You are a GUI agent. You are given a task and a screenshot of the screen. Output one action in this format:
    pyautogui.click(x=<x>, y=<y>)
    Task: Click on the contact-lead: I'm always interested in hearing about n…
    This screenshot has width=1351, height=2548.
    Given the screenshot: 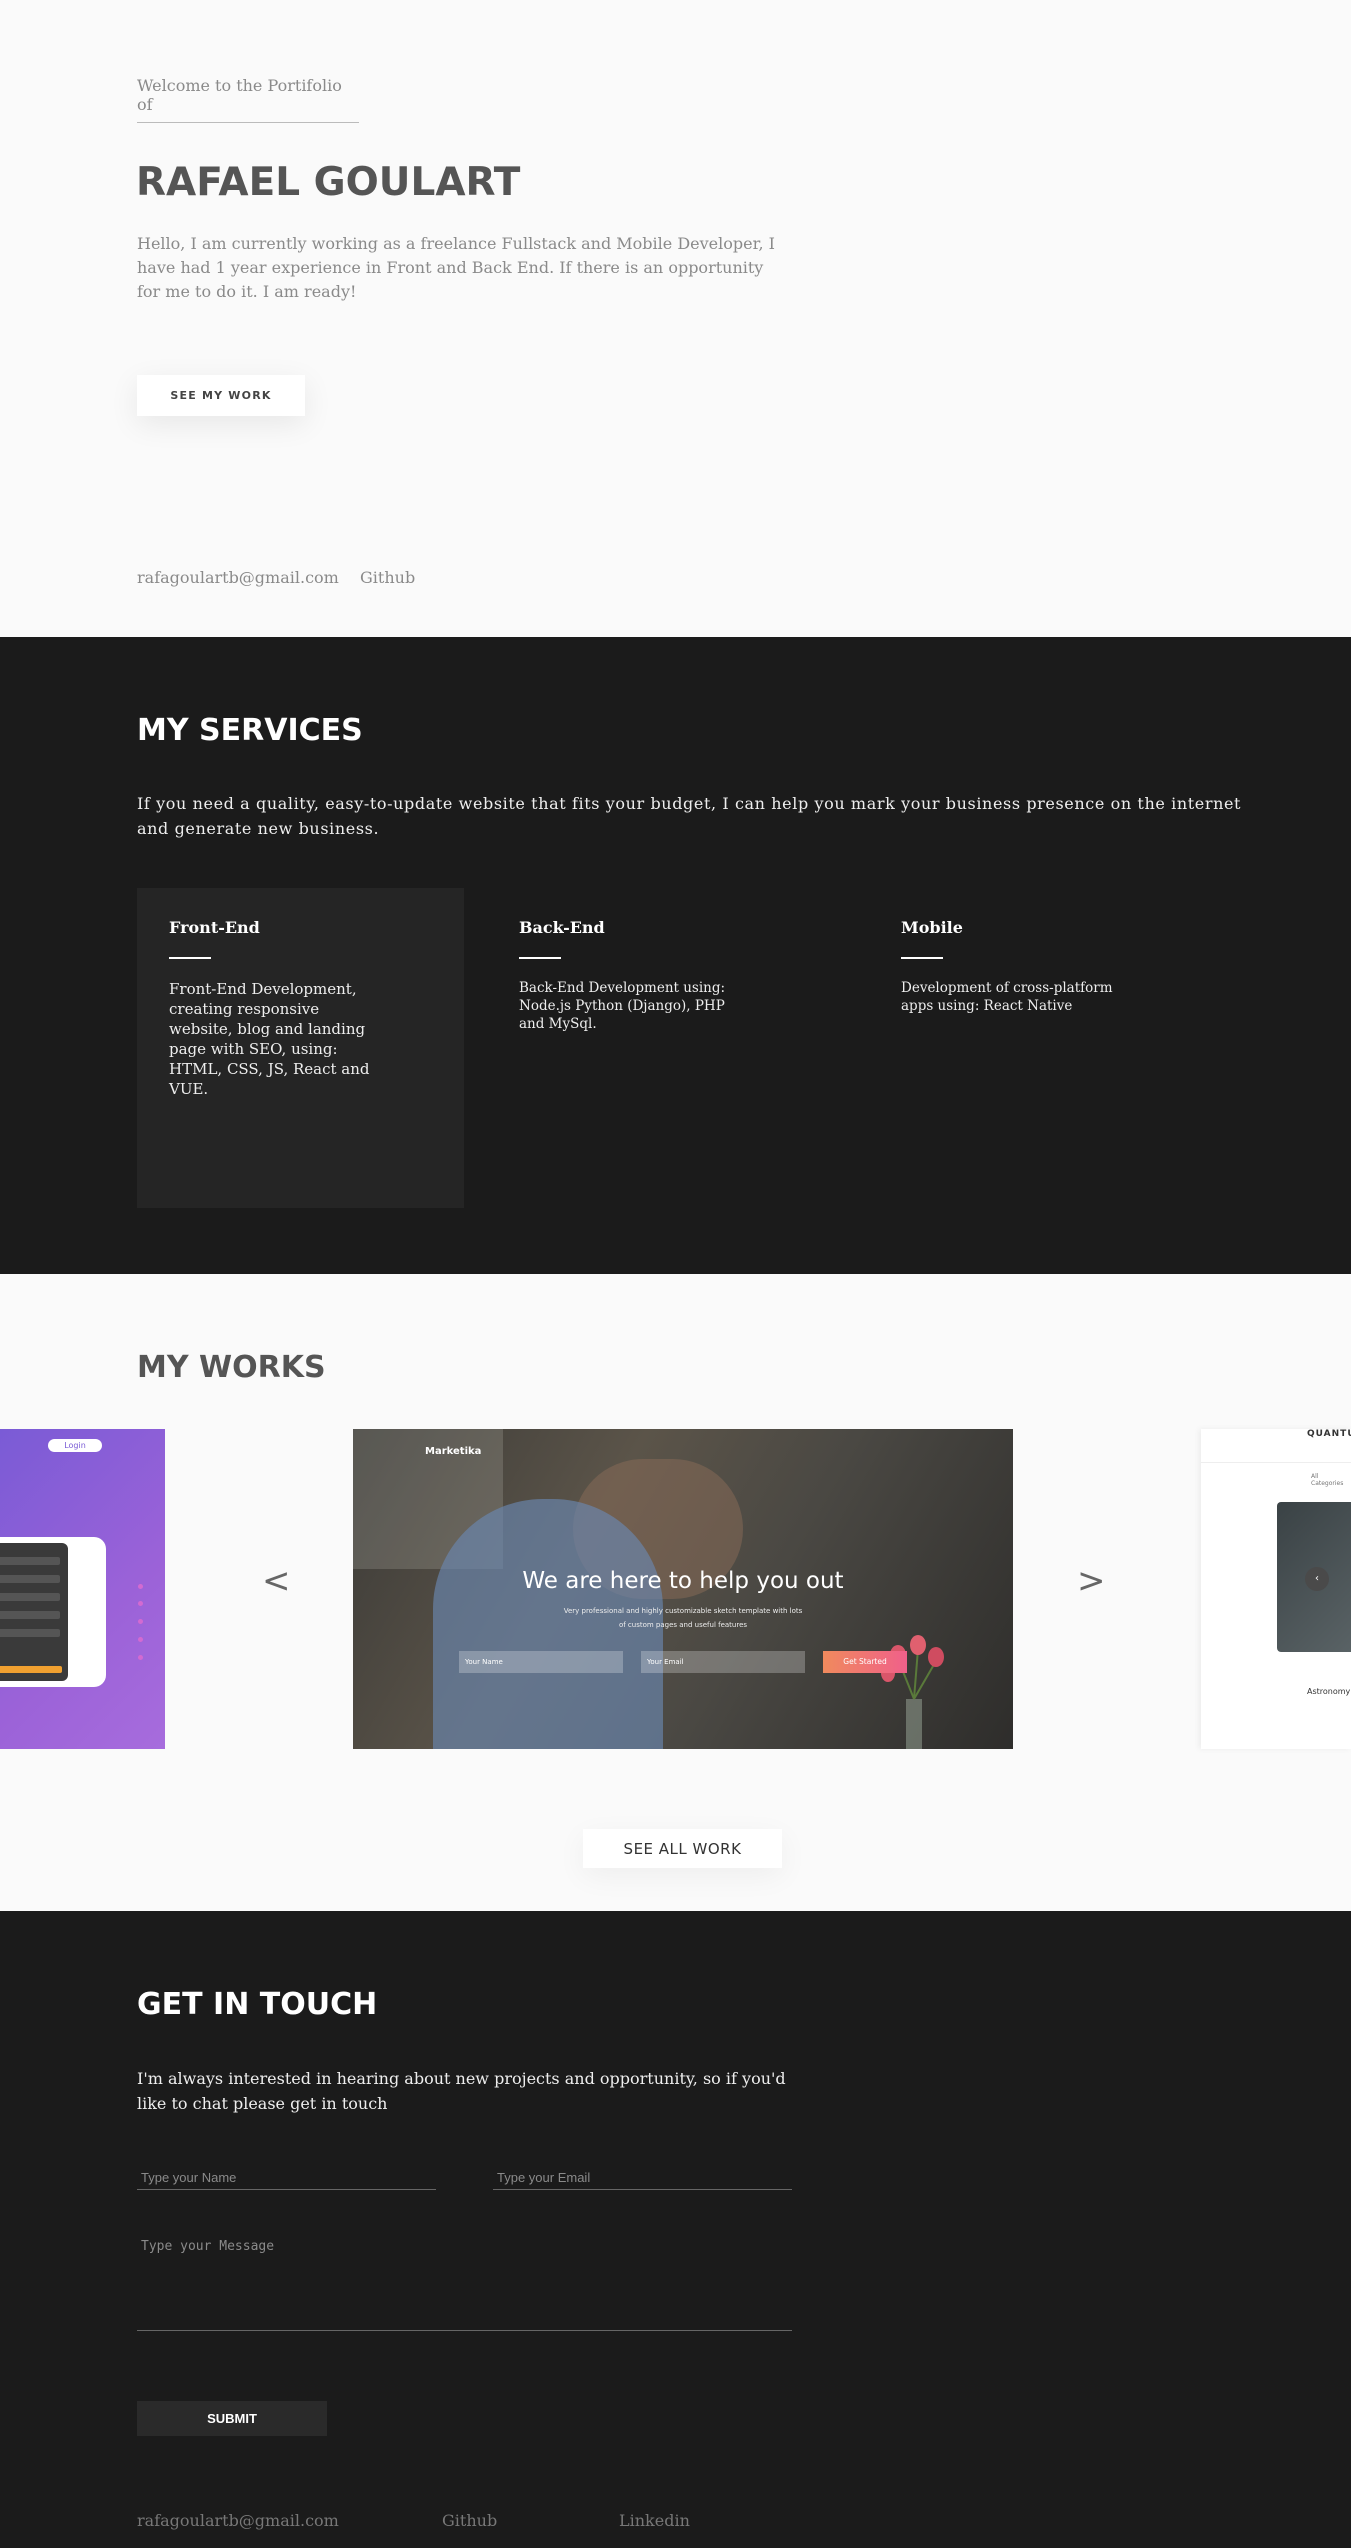 What is the action you would take?
    pyautogui.click(x=461, y=2091)
    